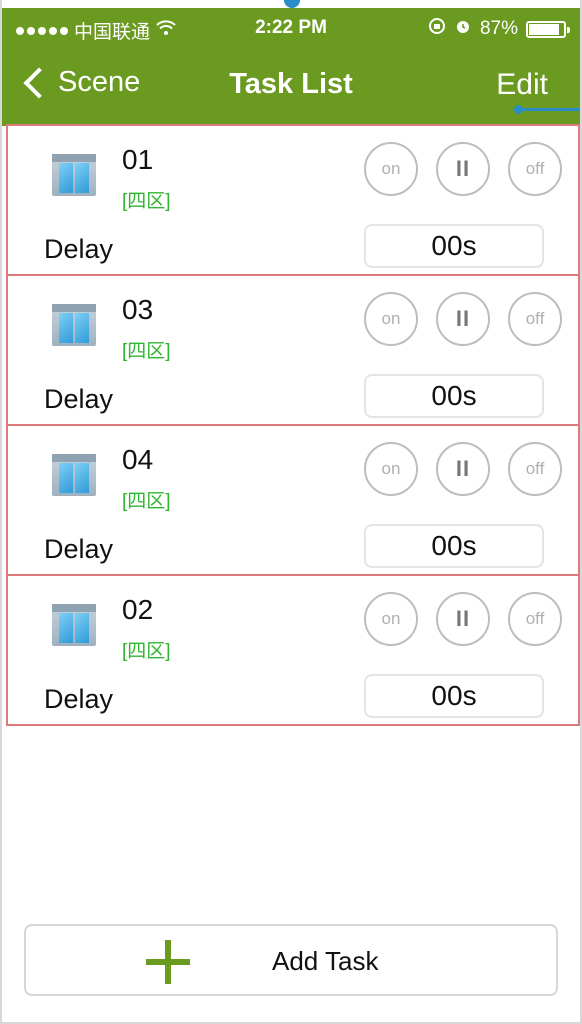 The height and width of the screenshot is (1024, 582). I want to click on alarm-icon, so click(463, 29).